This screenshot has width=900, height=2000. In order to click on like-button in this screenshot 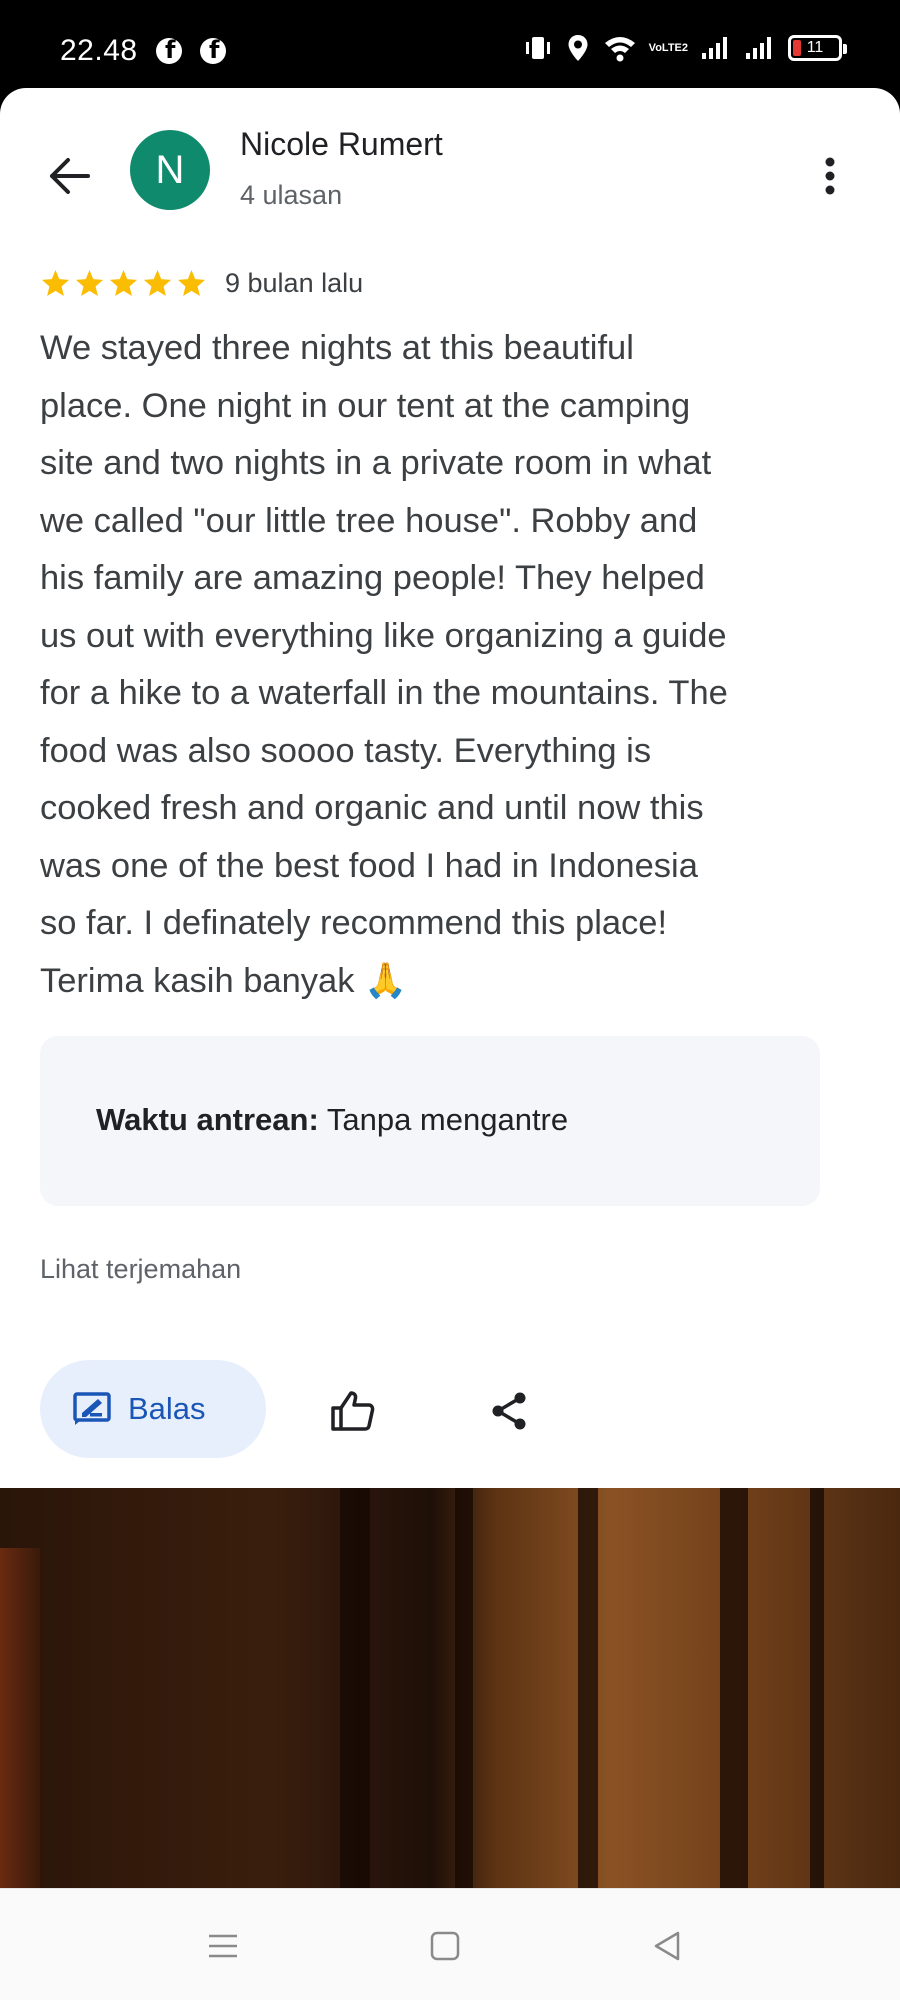, I will do `click(353, 1411)`.